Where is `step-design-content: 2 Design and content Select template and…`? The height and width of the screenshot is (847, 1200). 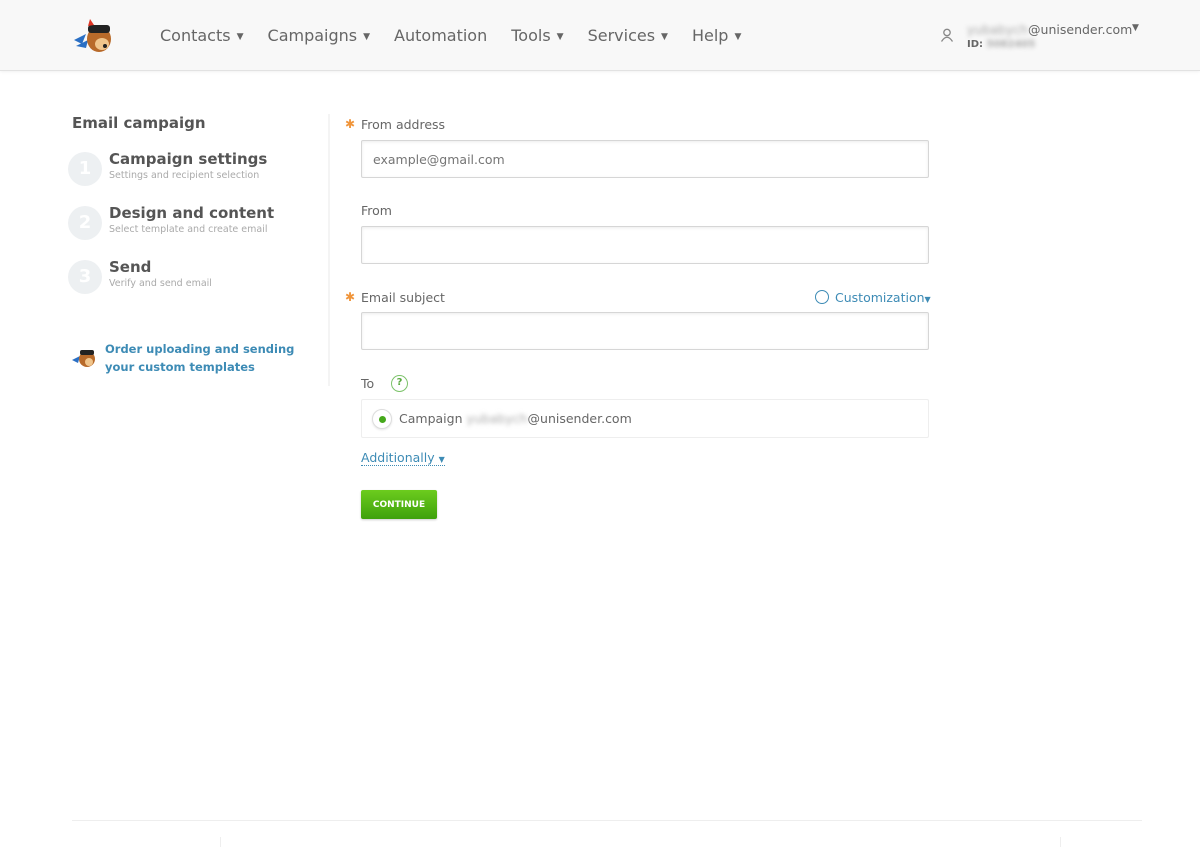 step-design-content: 2 Design and content Select template and… is located at coordinates (198, 232).